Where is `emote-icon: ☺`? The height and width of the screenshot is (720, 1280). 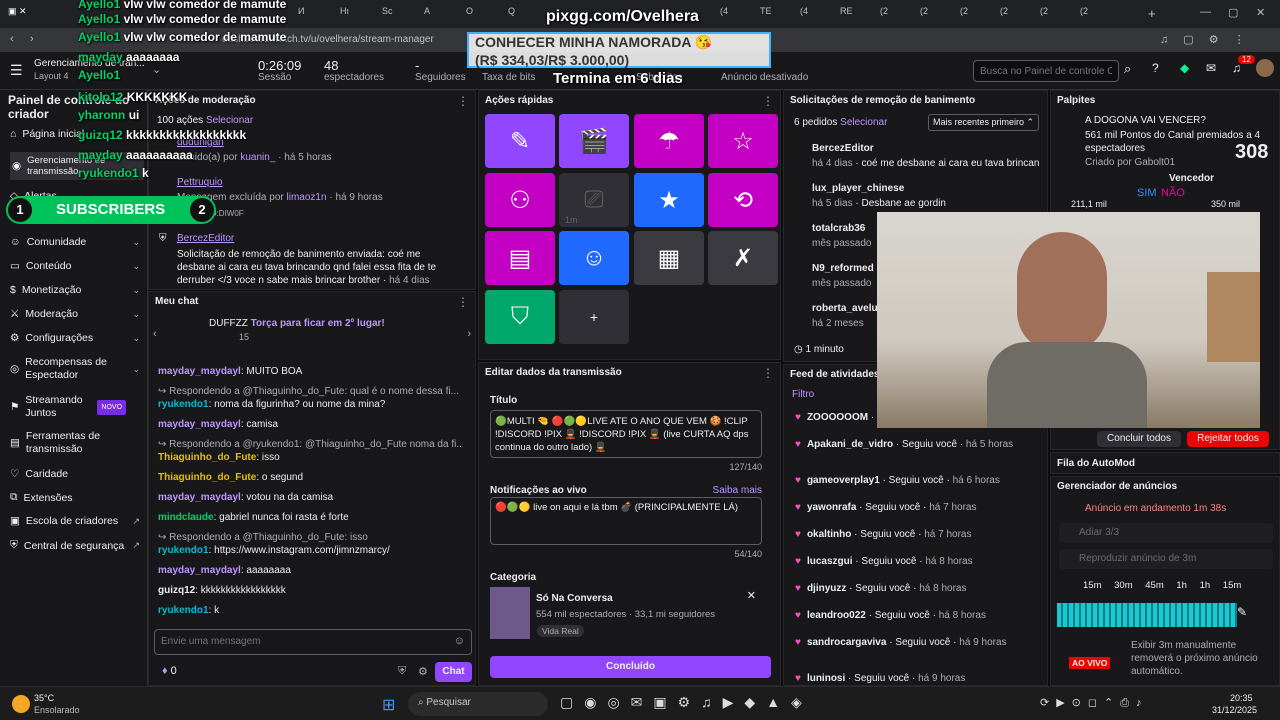 emote-icon: ☺ is located at coordinates (459, 641).